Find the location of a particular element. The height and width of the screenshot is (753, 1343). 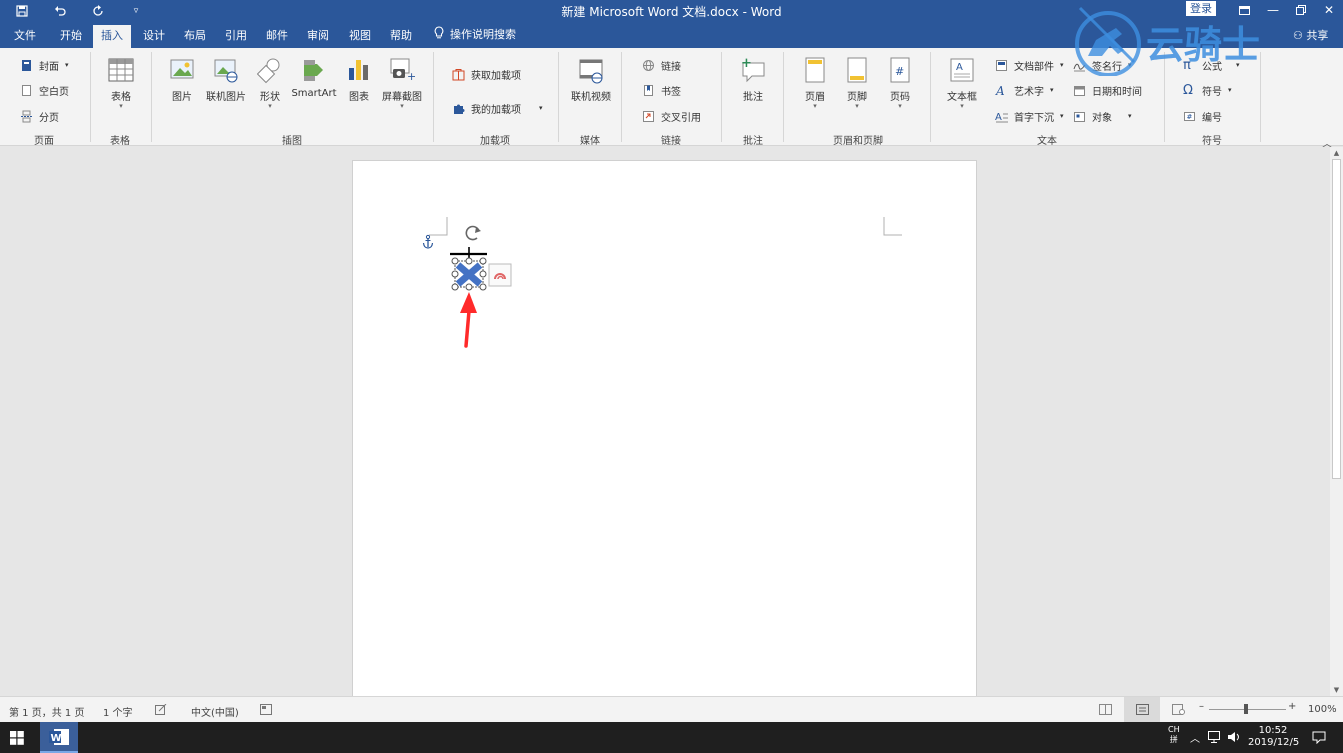

rotation-handle-icon is located at coordinates (473, 233).